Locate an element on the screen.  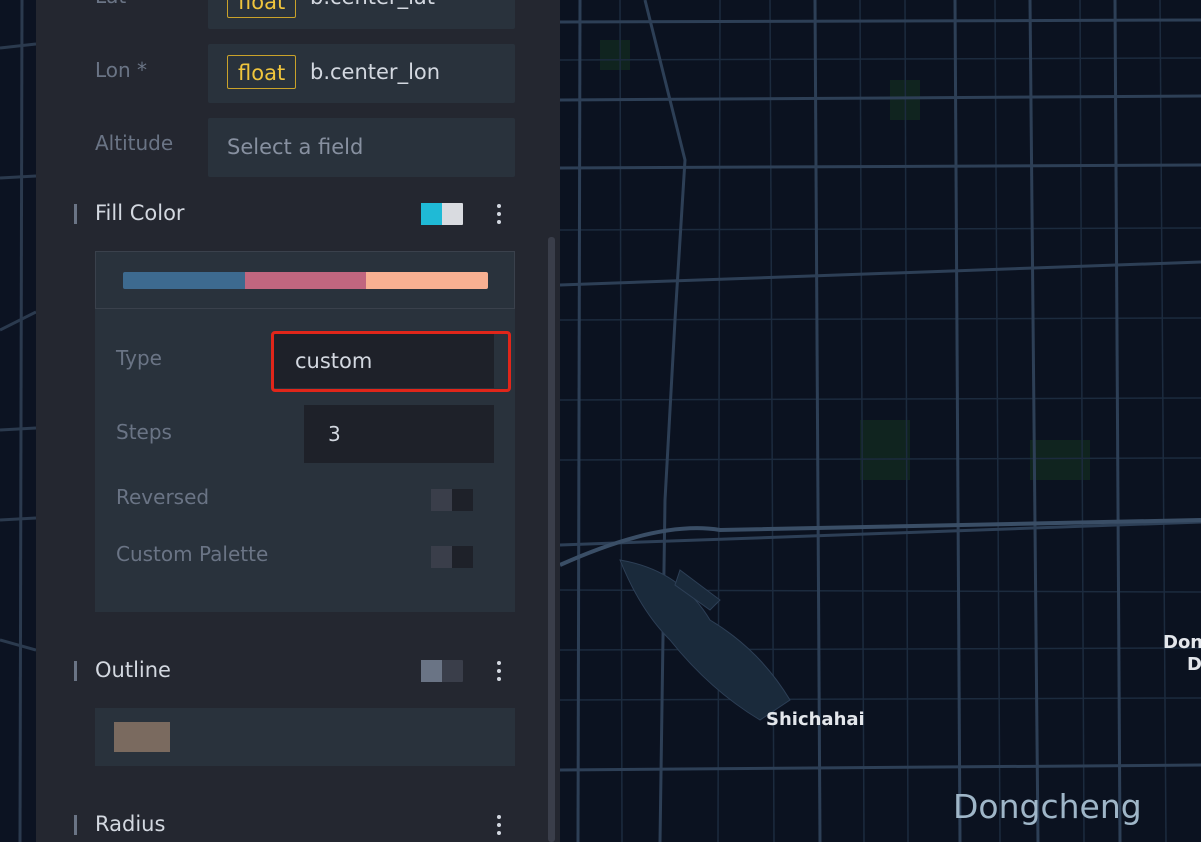
steps-value: 3 is located at coordinates (334, 434).